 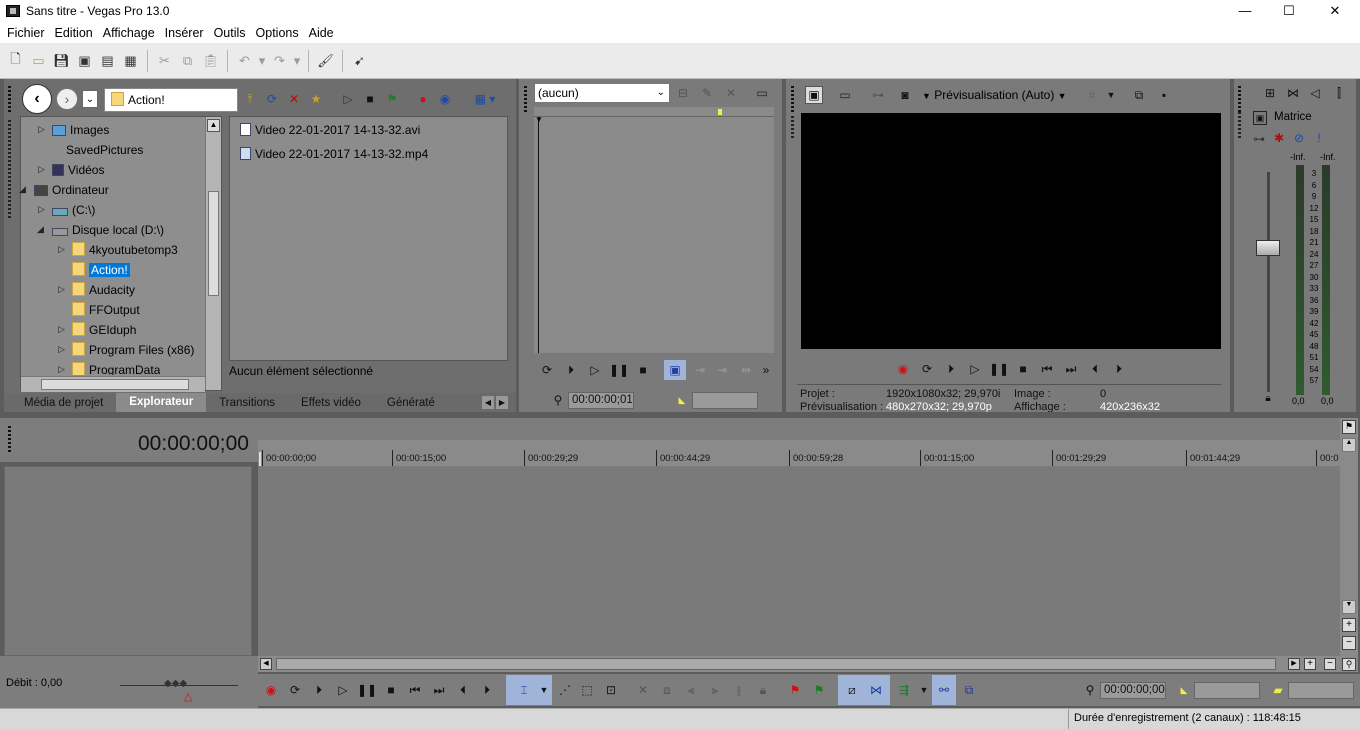 What do you see at coordinates (1349, 664) in the screenshot?
I see `zoom-tool-icon: ⚲` at bounding box center [1349, 664].